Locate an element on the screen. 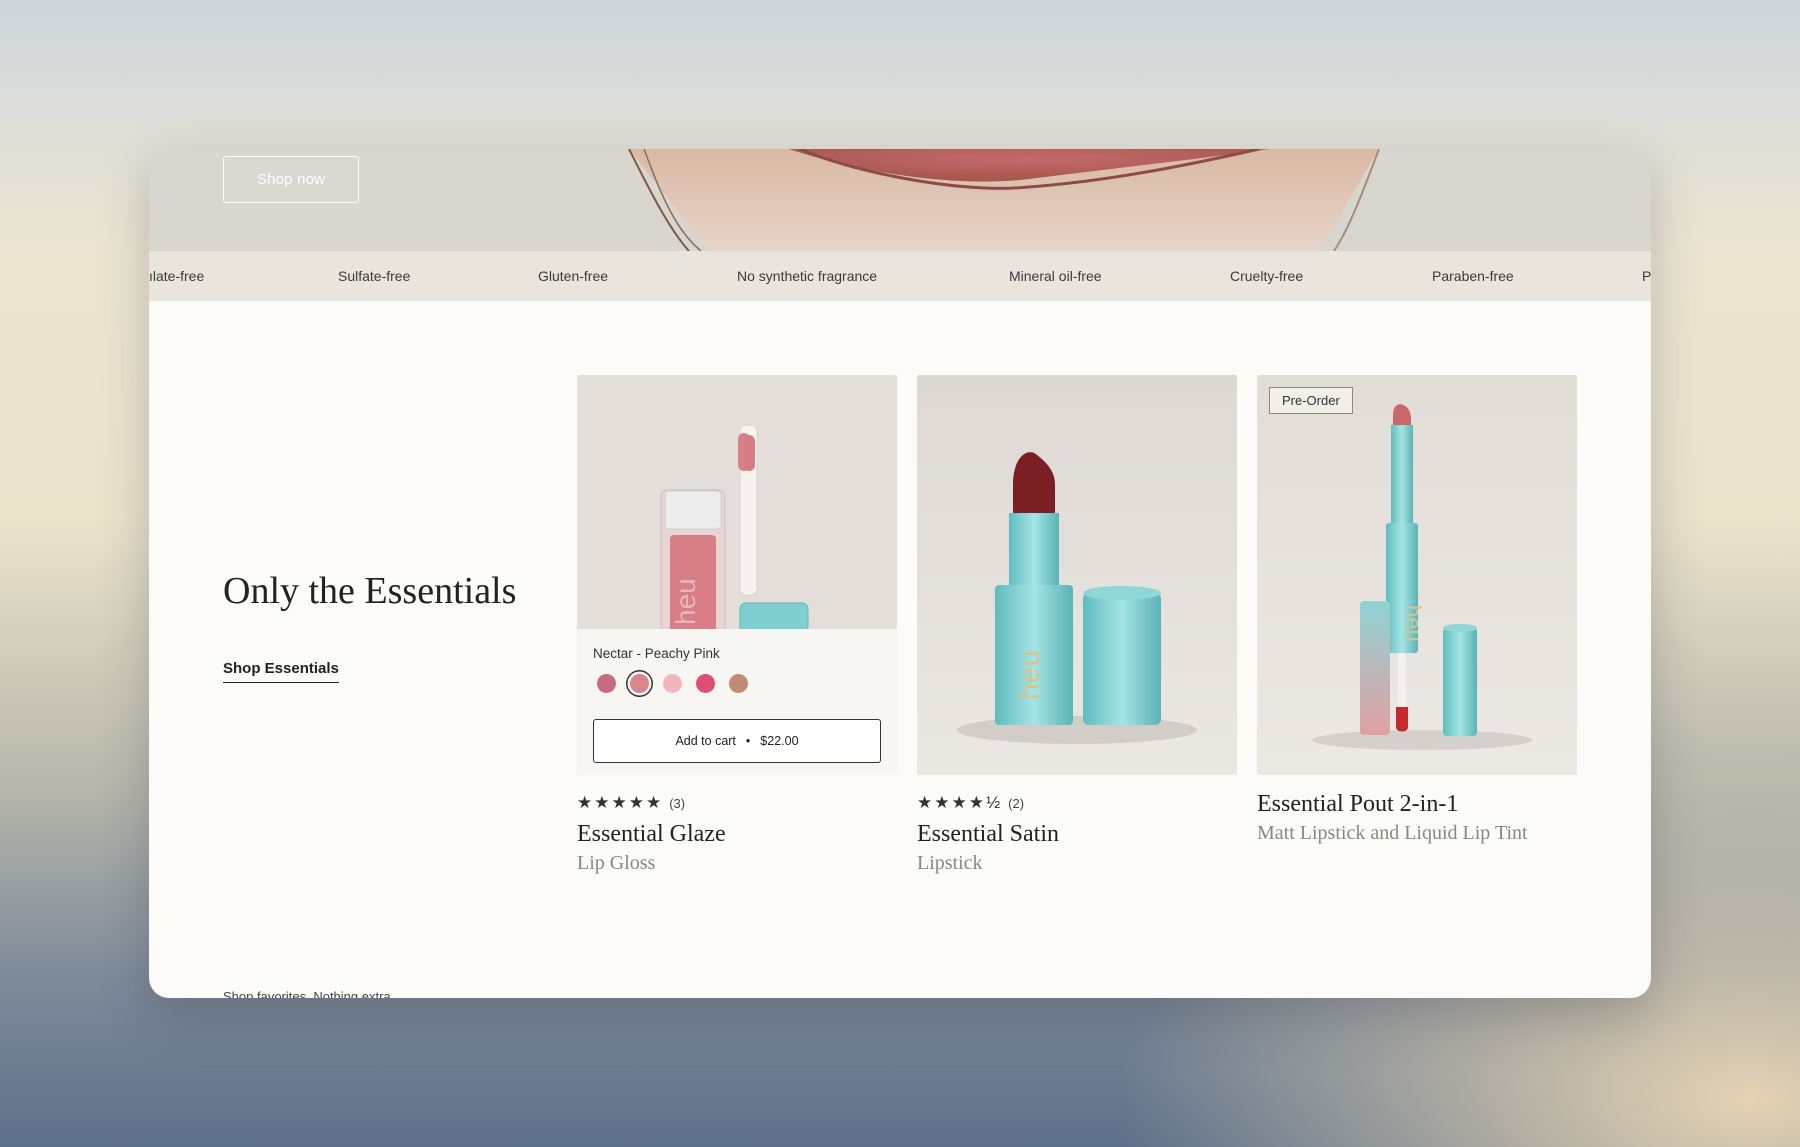 The width and height of the screenshot is (1800, 1147). hero-image is located at coordinates (900, 200).